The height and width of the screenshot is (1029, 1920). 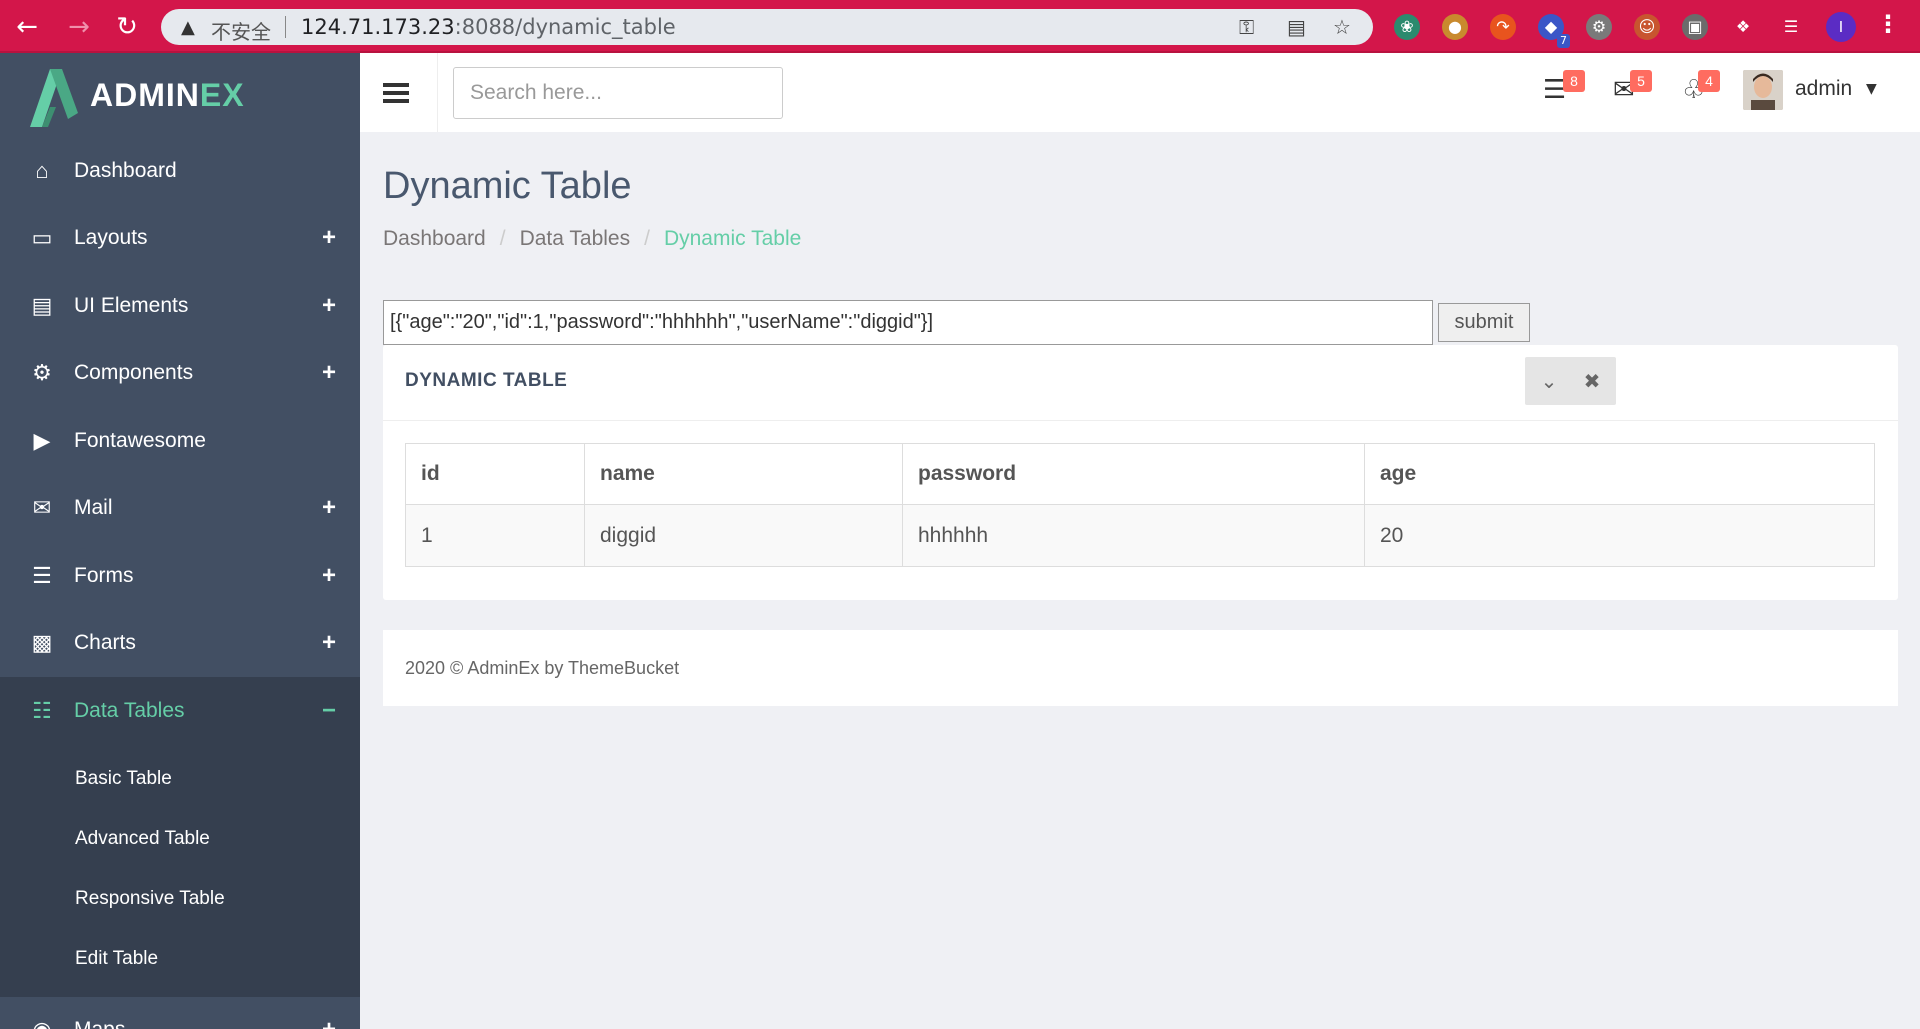 What do you see at coordinates (180, 576) in the screenshot?
I see `sidebar-item-forms: ☰ Forms +` at bounding box center [180, 576].